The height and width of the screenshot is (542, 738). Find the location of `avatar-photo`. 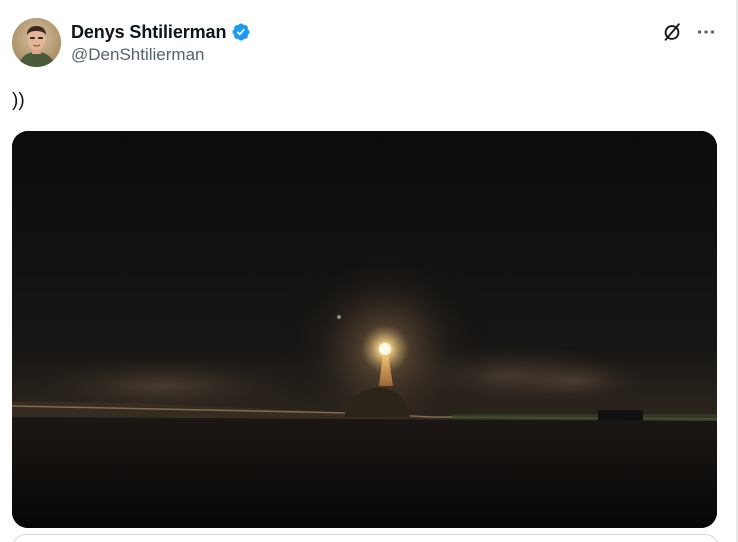

avatar-photo is located at coordinates (36, 42).